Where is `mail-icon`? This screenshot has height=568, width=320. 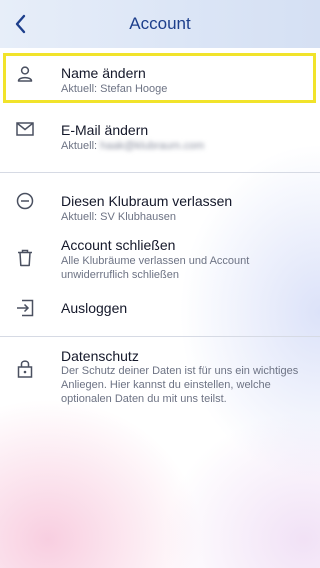 mail-icon is located at coordinates (25, 129).